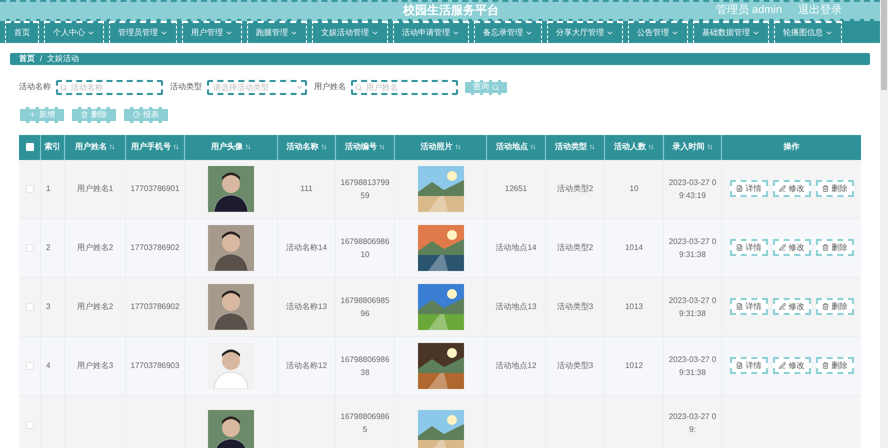  What do you see at coordinates (74, 31) in the screenshot?
I see `nav-tab: 个人中心` at bounding box center [74, 31].